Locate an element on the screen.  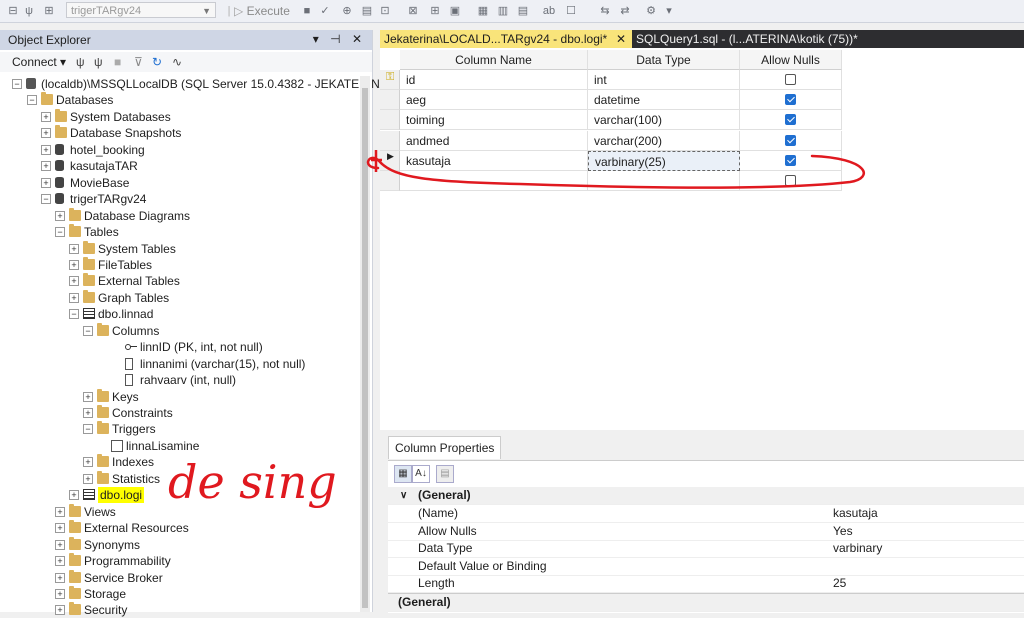
properties-category: ∨ (General) is located at coordinates (706, 496).